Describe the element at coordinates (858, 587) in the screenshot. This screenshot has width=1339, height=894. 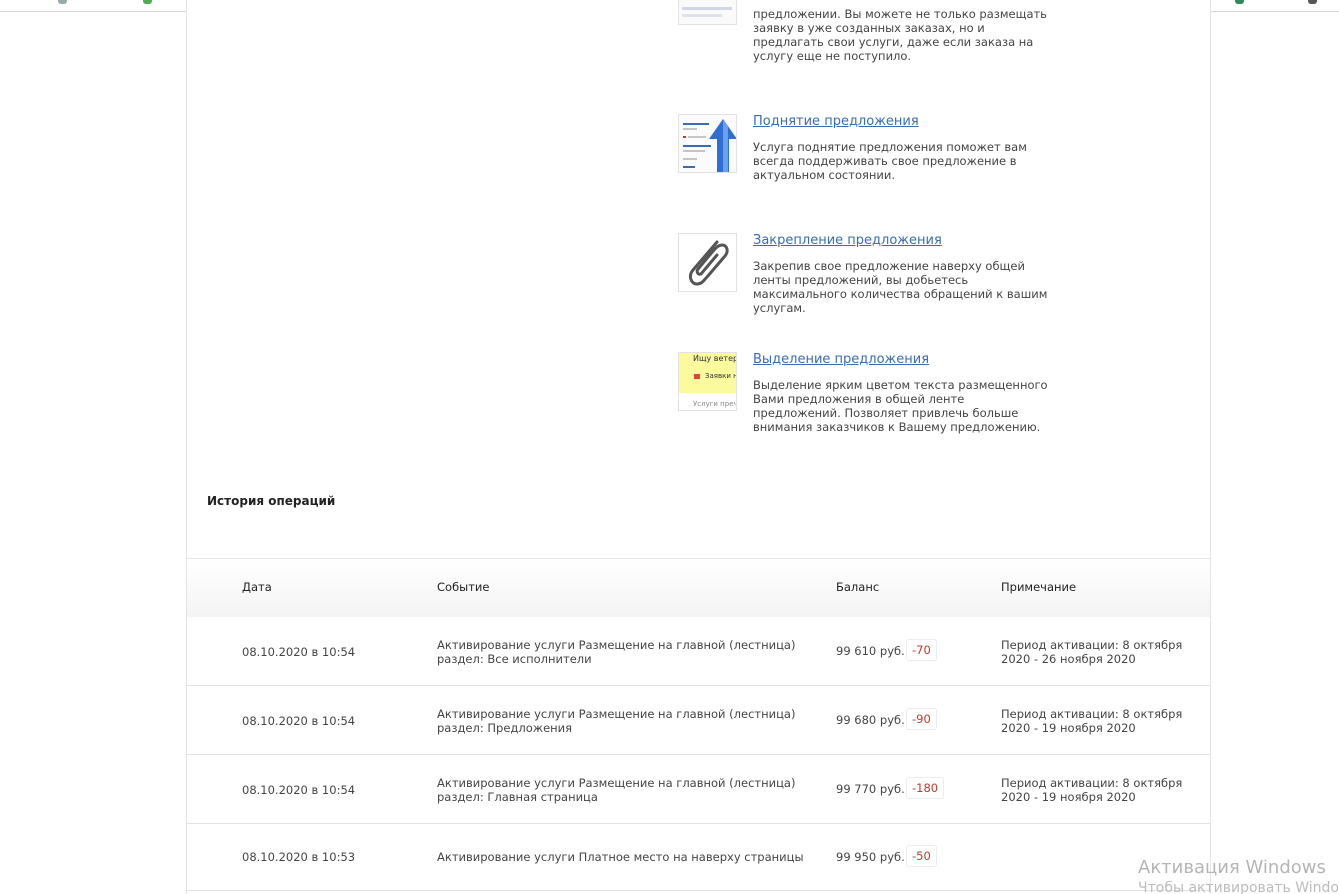
I see `column-header-balance: Баланс` at that location.